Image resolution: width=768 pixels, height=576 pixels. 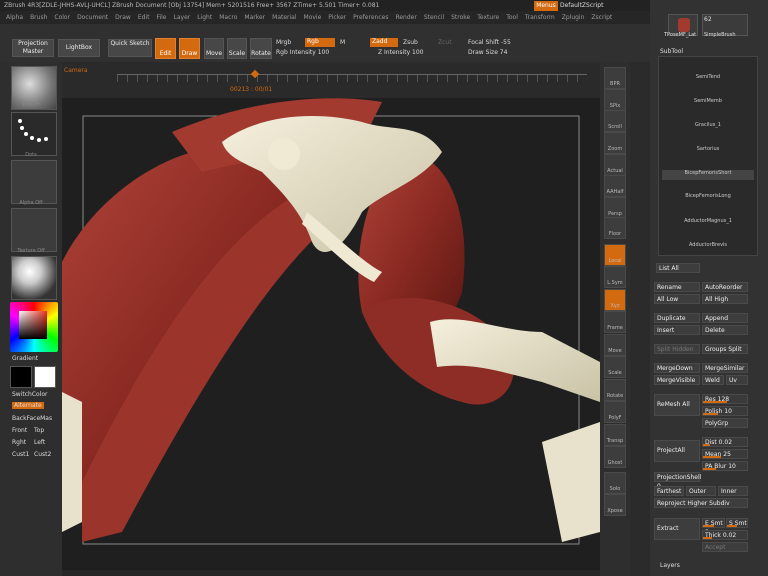 What do you see at coordinates (320, 42) in the screenshot?
I see `rgb-button: Rgb` at bounding box center [320, 42].